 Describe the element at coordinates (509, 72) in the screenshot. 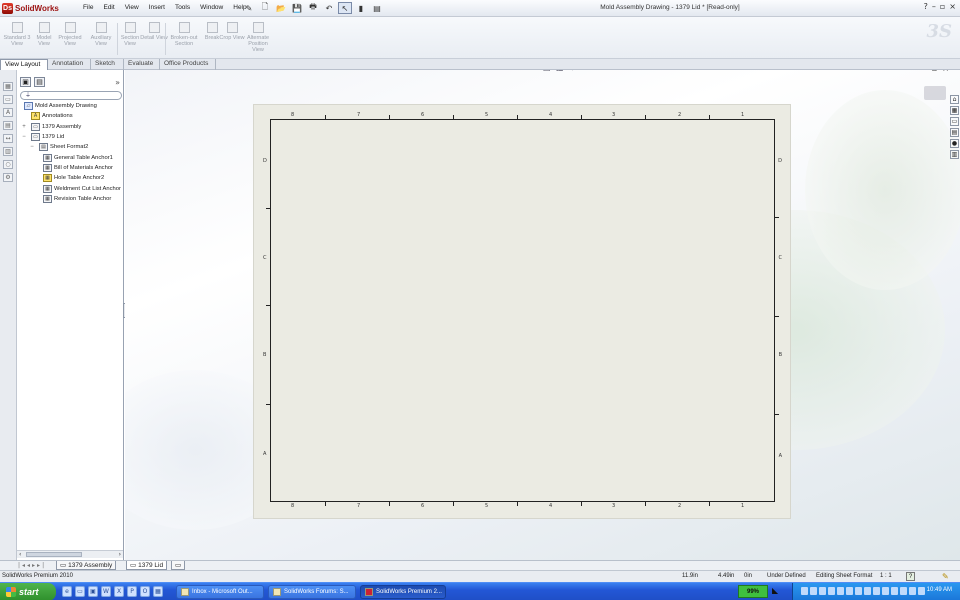

I see `zoom-area-icon: ⌕` at that location.